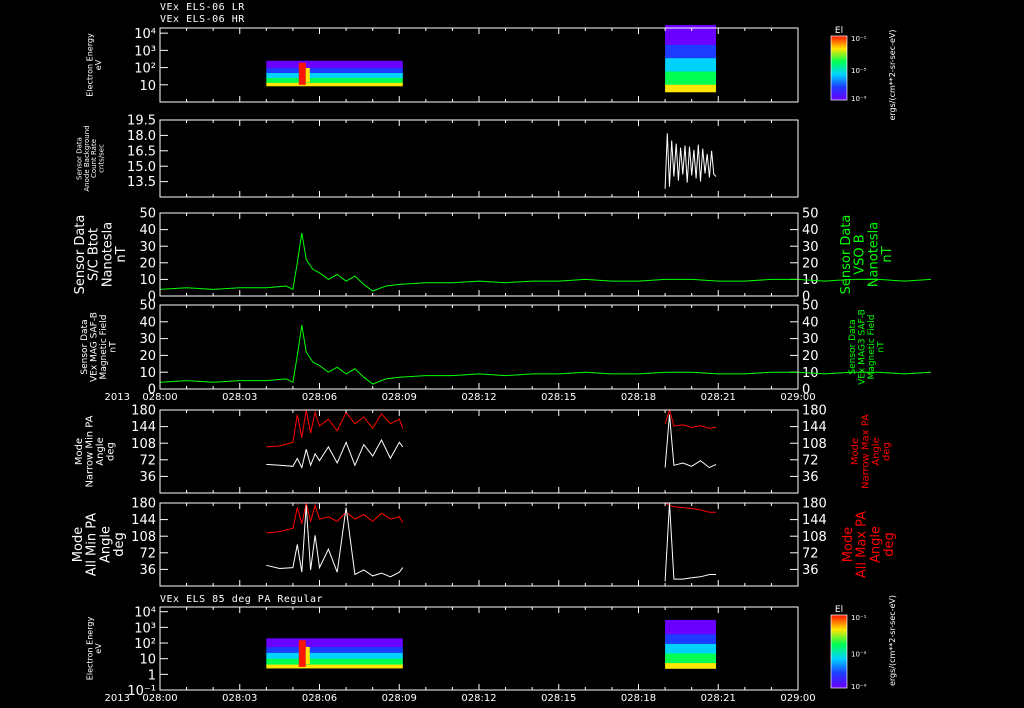 Image resolution: width=1024 pixels, height=708 pixels. What do you see at coordinates (79, 451) in the screenshot?
I see `ylabel-p5-line: Mode` at bounding box center [79, 451].